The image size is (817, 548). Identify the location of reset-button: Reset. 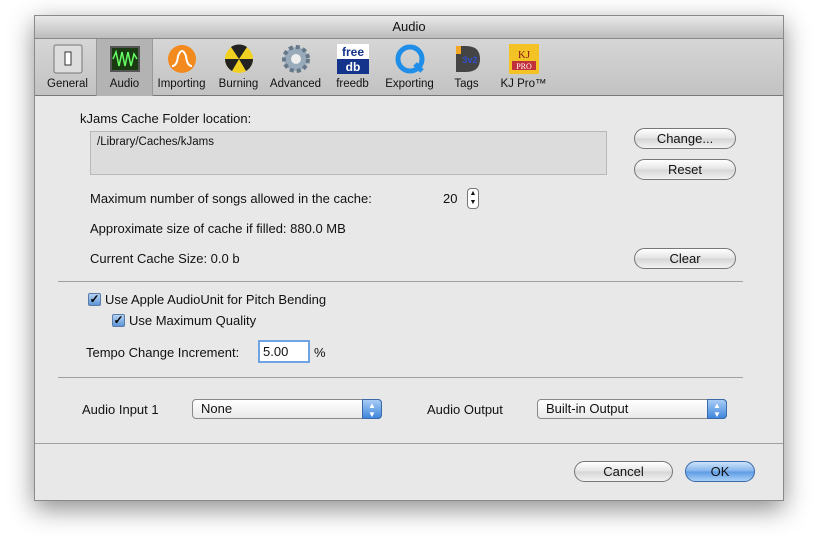
(685, 169).